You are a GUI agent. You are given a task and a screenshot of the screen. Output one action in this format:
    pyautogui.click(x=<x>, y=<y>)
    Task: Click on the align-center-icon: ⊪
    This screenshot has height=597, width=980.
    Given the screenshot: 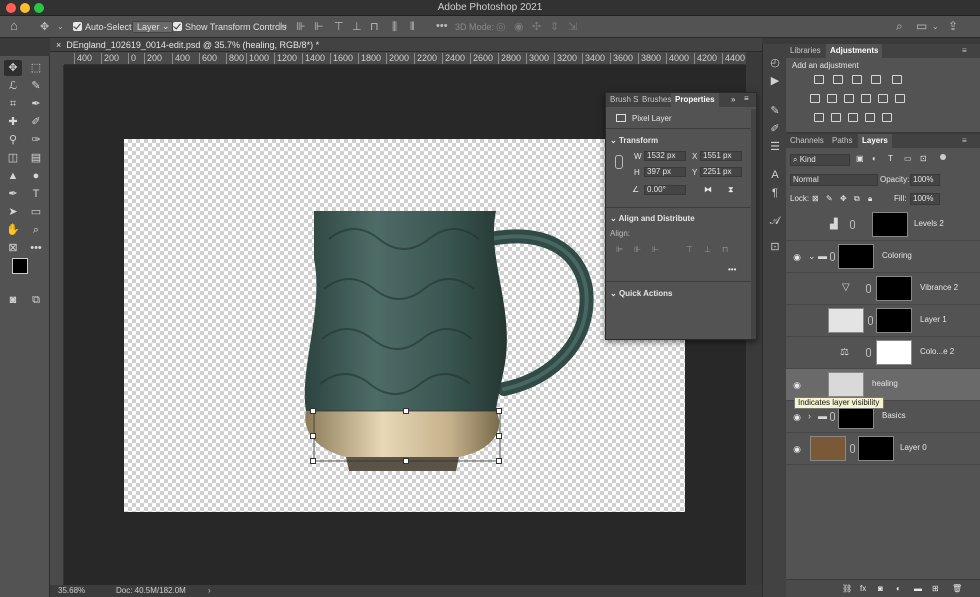 What is the action you would take?
    pyautogui.click(x=301, y=27)
    